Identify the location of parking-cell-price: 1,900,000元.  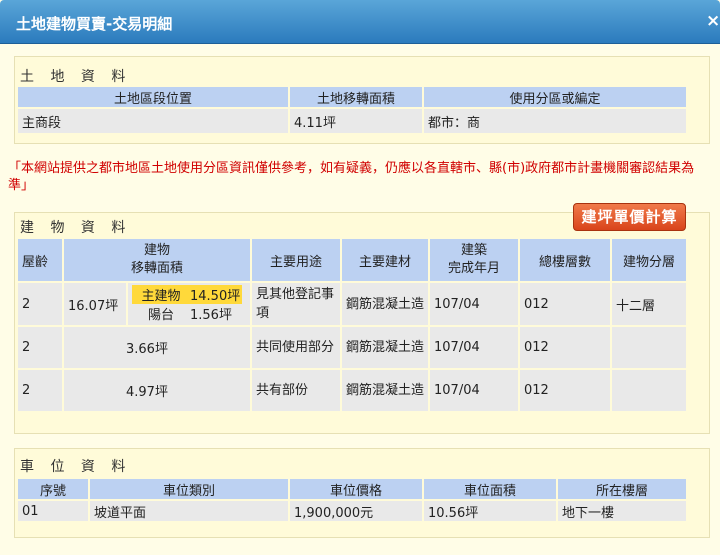
(356, 511).